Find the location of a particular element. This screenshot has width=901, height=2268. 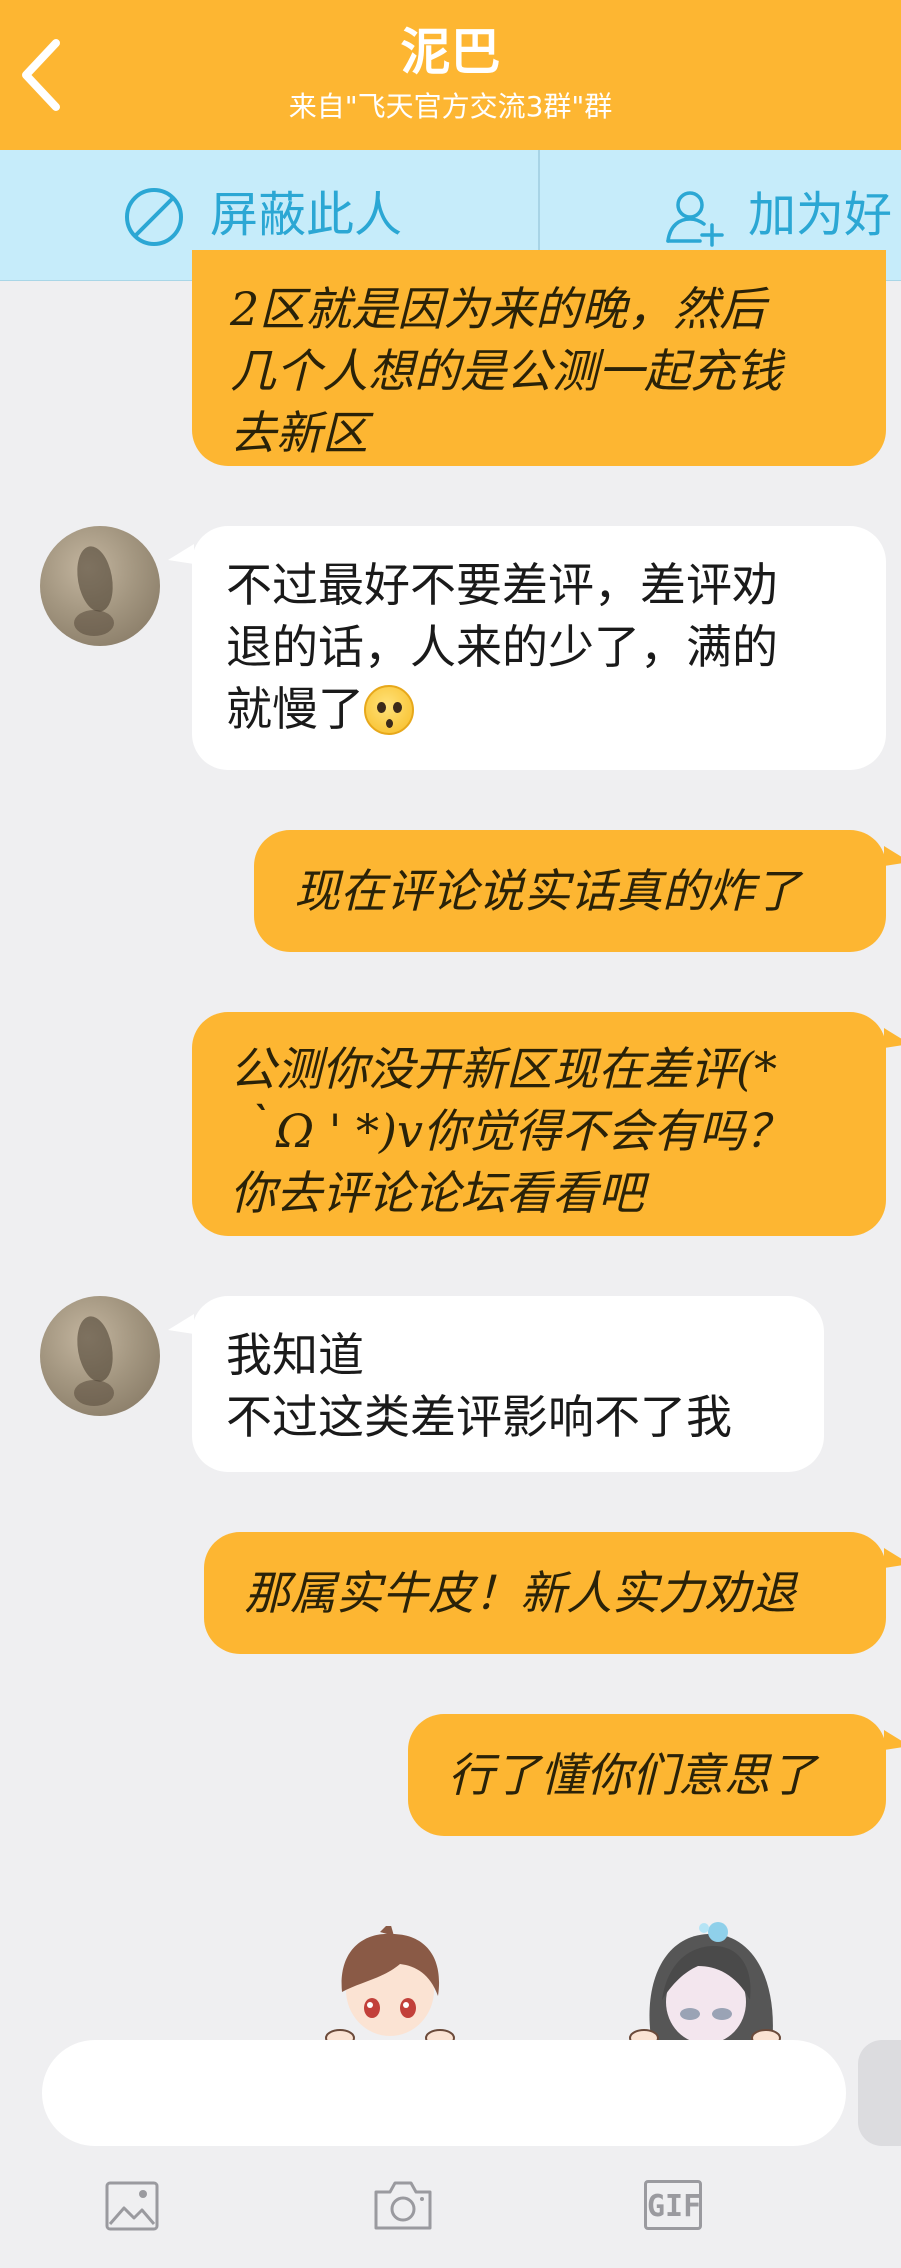

camera-button is located at coordinates (403, 2205).